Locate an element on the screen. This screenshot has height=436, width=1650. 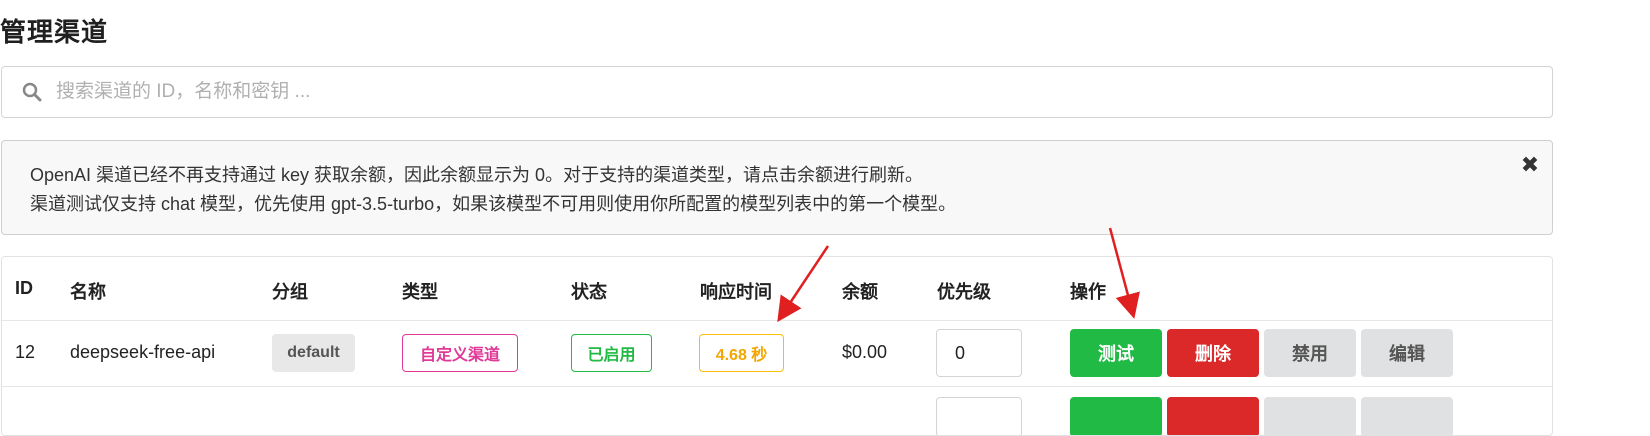
status-badge: 已启用 is located at coordinates (611, 353).